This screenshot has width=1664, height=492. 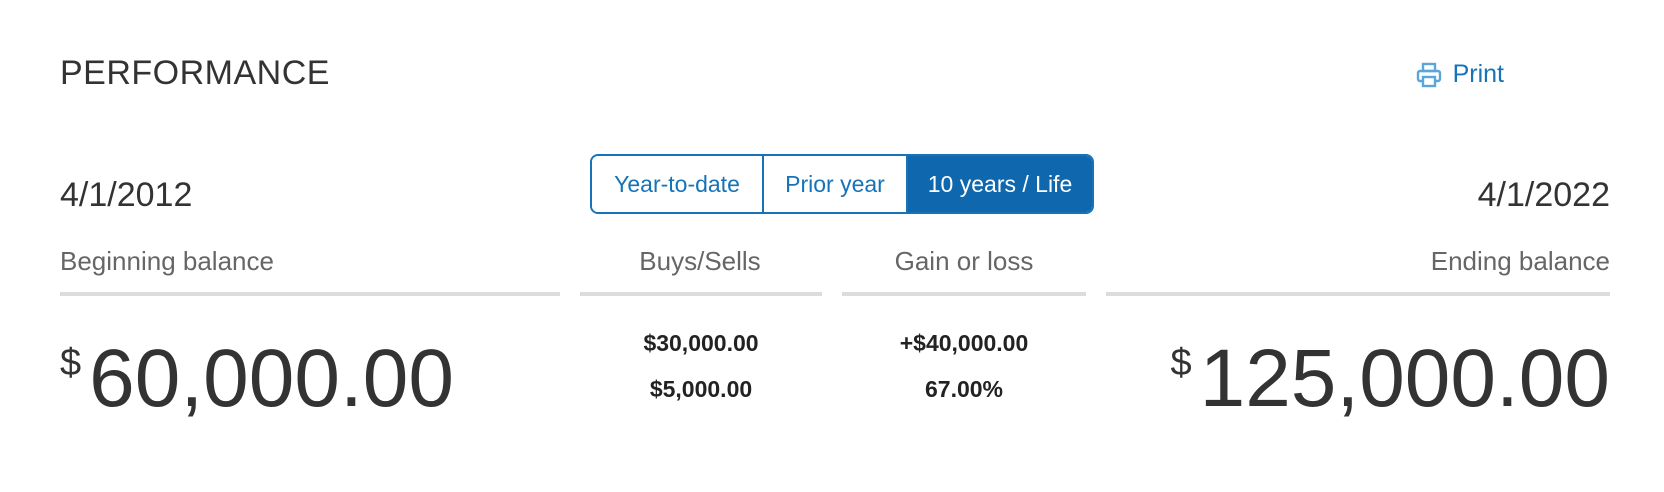 I want to click on ending-balance-label: Ending balance, so click(x=1520, y=261).